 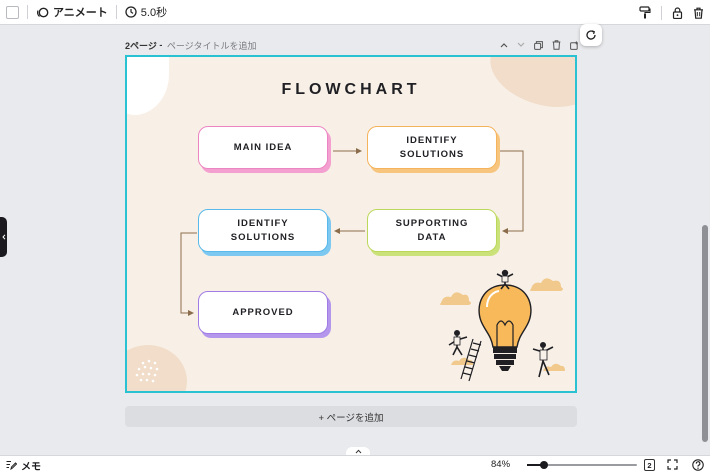 I want to click on box-label: MAIN IDEA, so click(x=263, y=147).